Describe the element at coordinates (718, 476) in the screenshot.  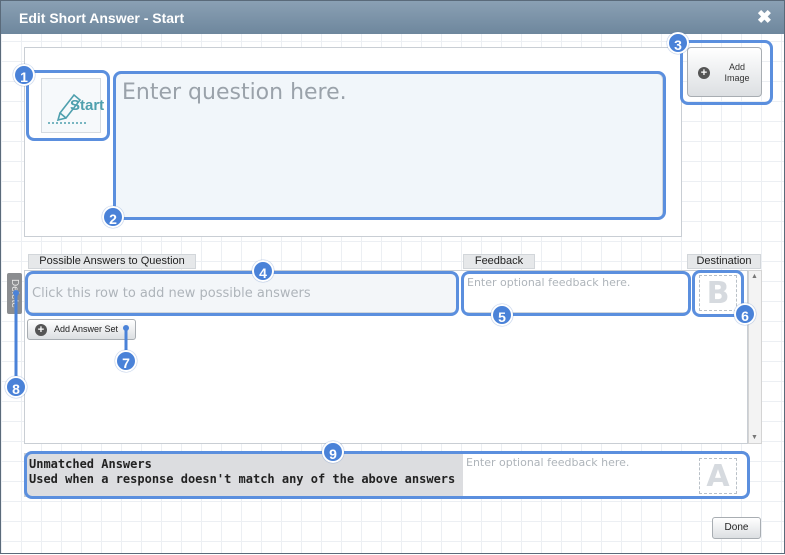
I see `unmatched-destination-node: A` at that location.